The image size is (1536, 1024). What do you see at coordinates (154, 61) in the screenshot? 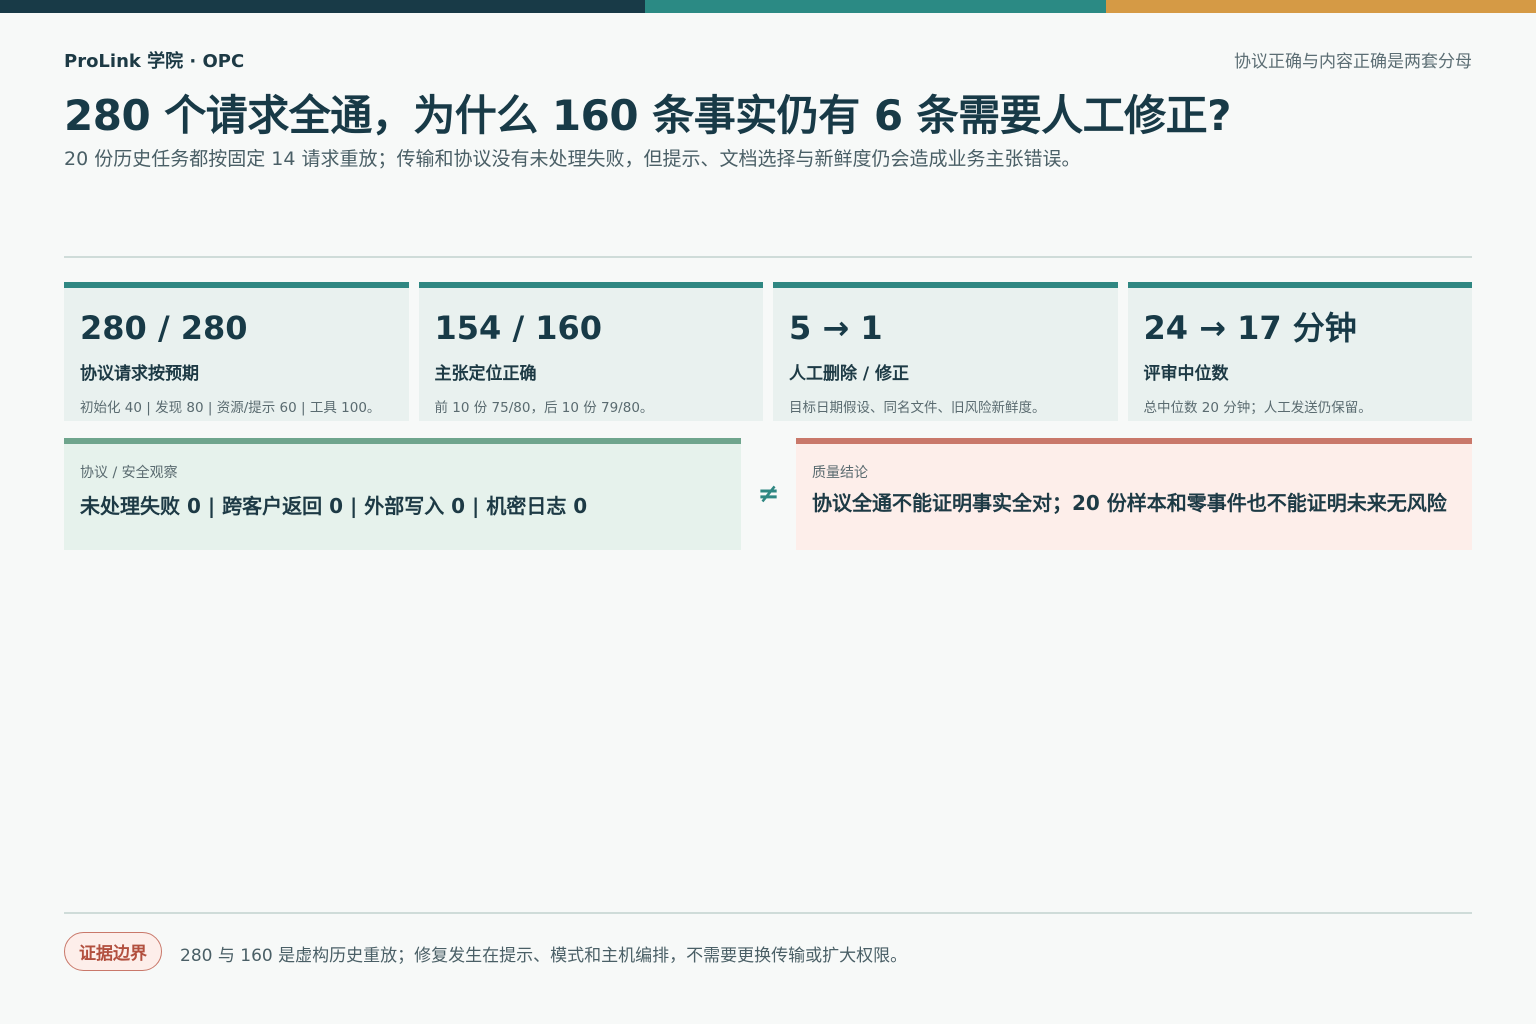
I see `brand-label: ProLink 学院 · OPC` at bounding box center [154, 61].